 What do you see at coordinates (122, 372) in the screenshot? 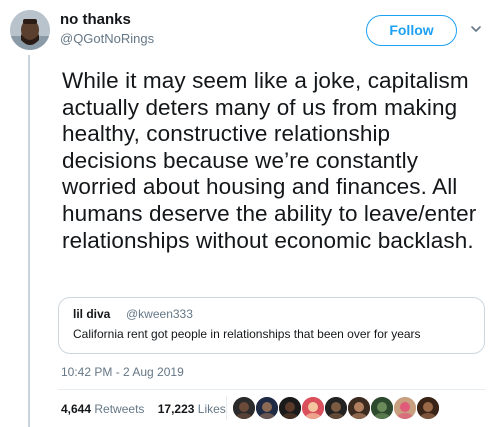
I see `tweet-timestamp: 10:42 PM - 2 Aug 2019` at bounding box center [122, 372].